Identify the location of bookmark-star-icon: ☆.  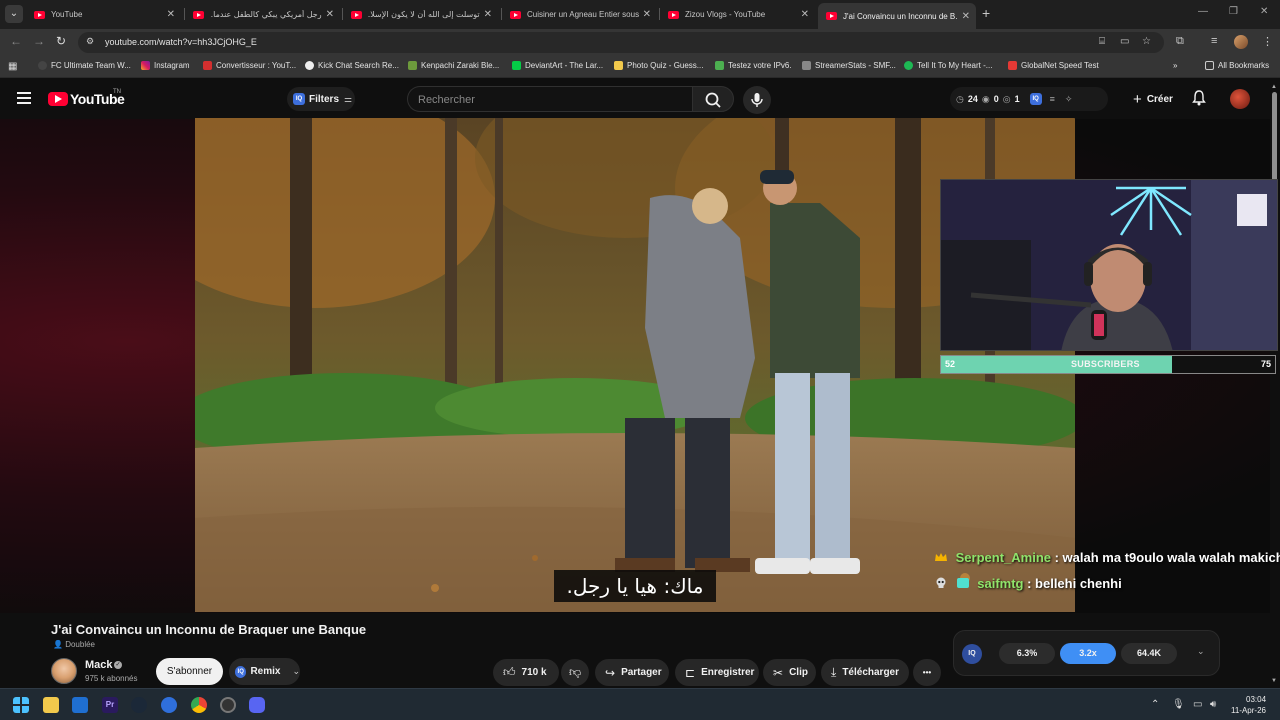
(1146, 41).